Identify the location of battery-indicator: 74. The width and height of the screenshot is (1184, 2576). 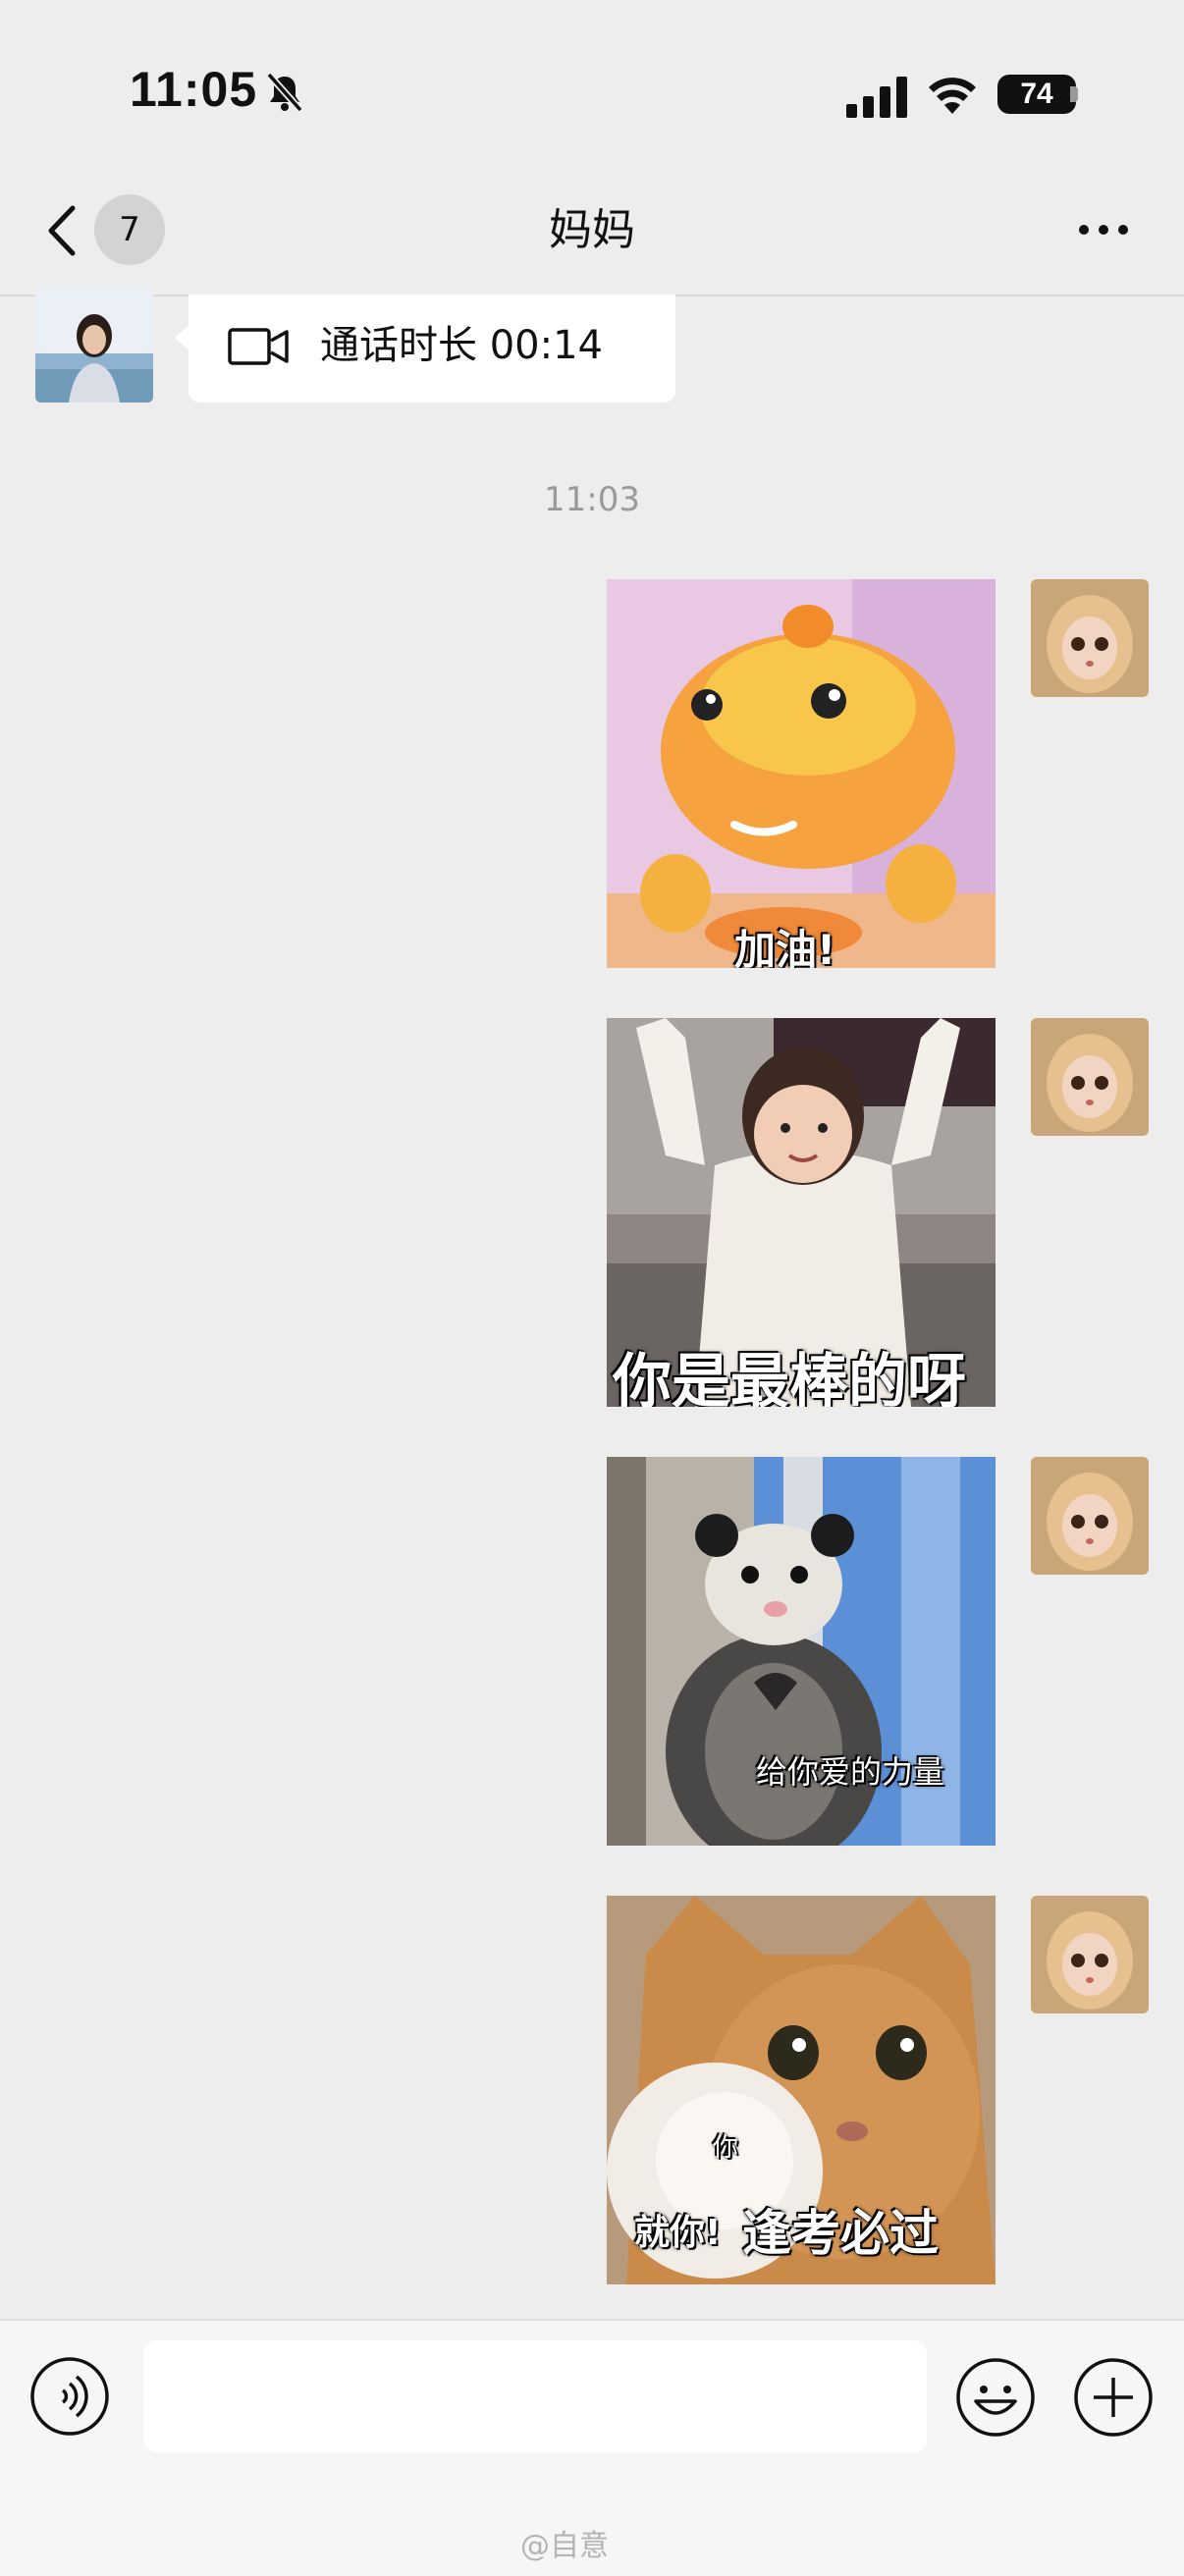
(1036, 94).